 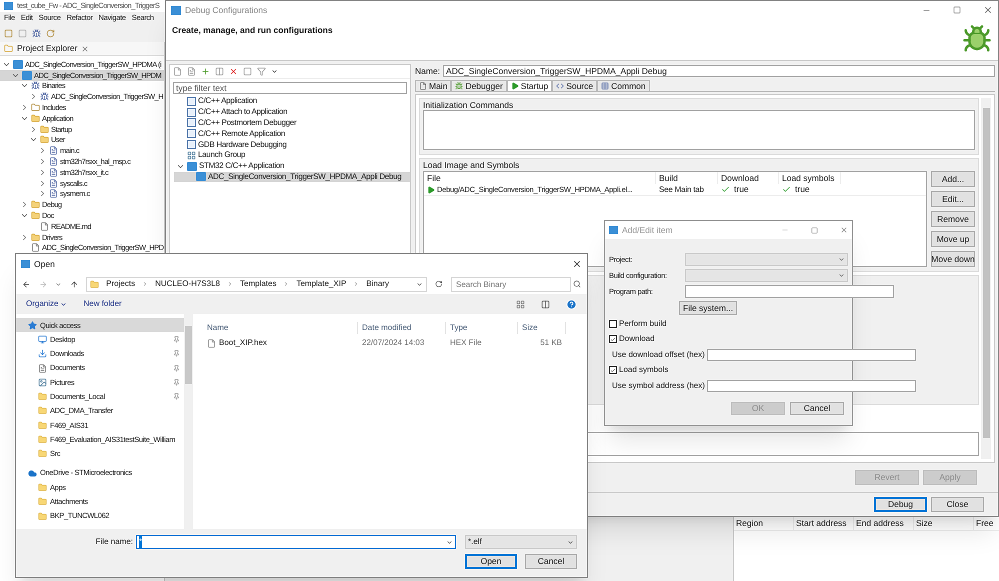 I want to click on address-bar: Projects NUCLEO-H7S3L8 Templates Template_XIP Binary, so click(x=257, y=284).